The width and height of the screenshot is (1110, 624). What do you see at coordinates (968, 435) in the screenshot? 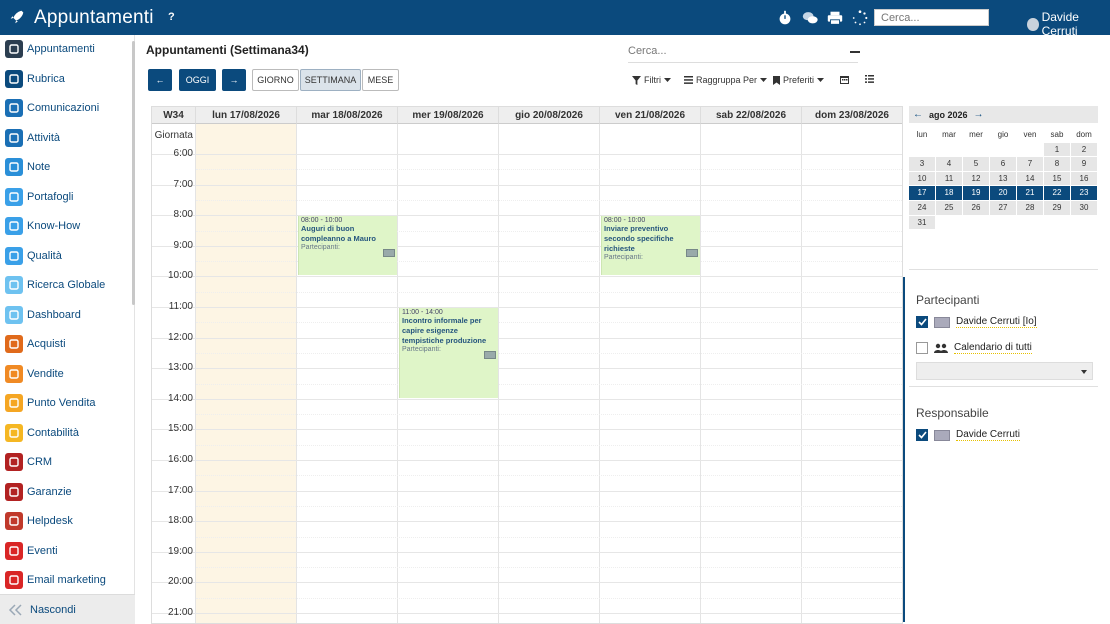
I see `responsible-checkbox: Davide Cerruti` at bounding box center [968, 435].